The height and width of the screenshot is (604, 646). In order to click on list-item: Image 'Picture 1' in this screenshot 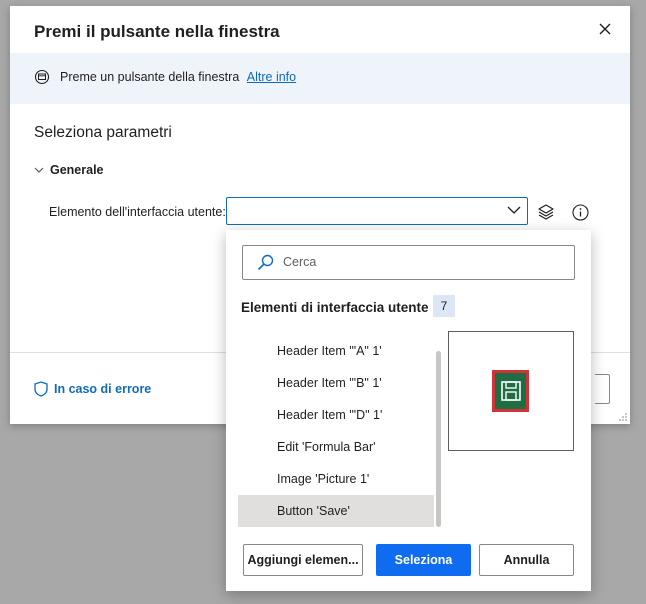, I will do `click(336, 479)`.